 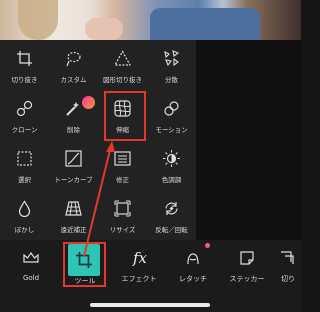 What do you see at coordinates (247, 266) in the screenshot?
I see `toolbar-sticker: ステッカー` at bounding box center [247, 266].